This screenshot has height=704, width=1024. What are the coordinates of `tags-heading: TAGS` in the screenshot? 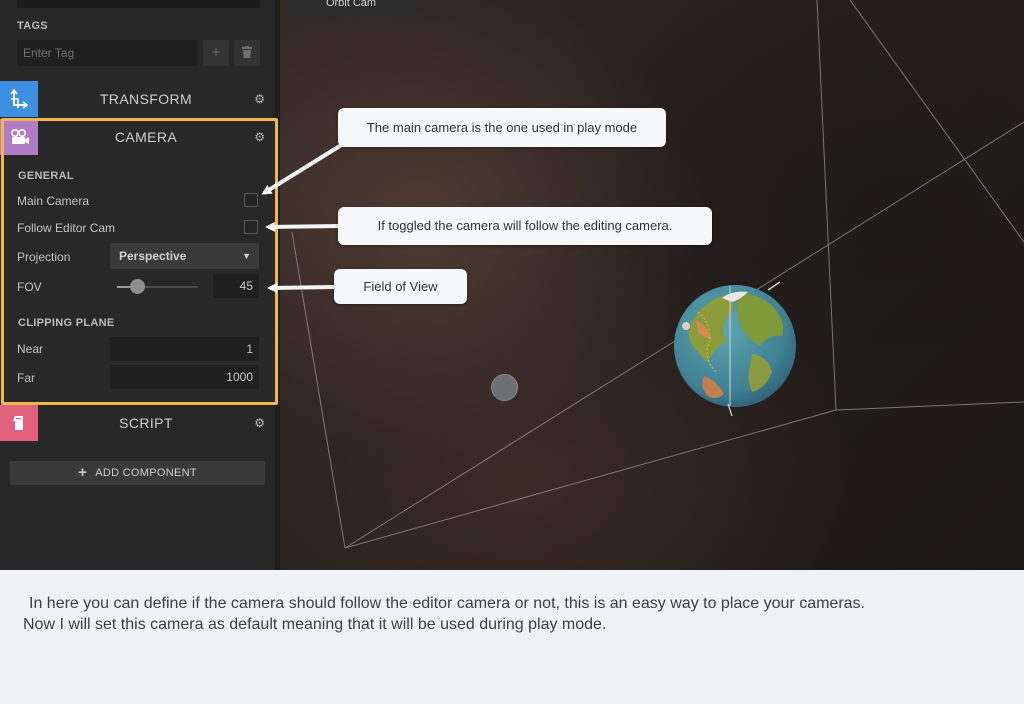 It's located at (32, 26).